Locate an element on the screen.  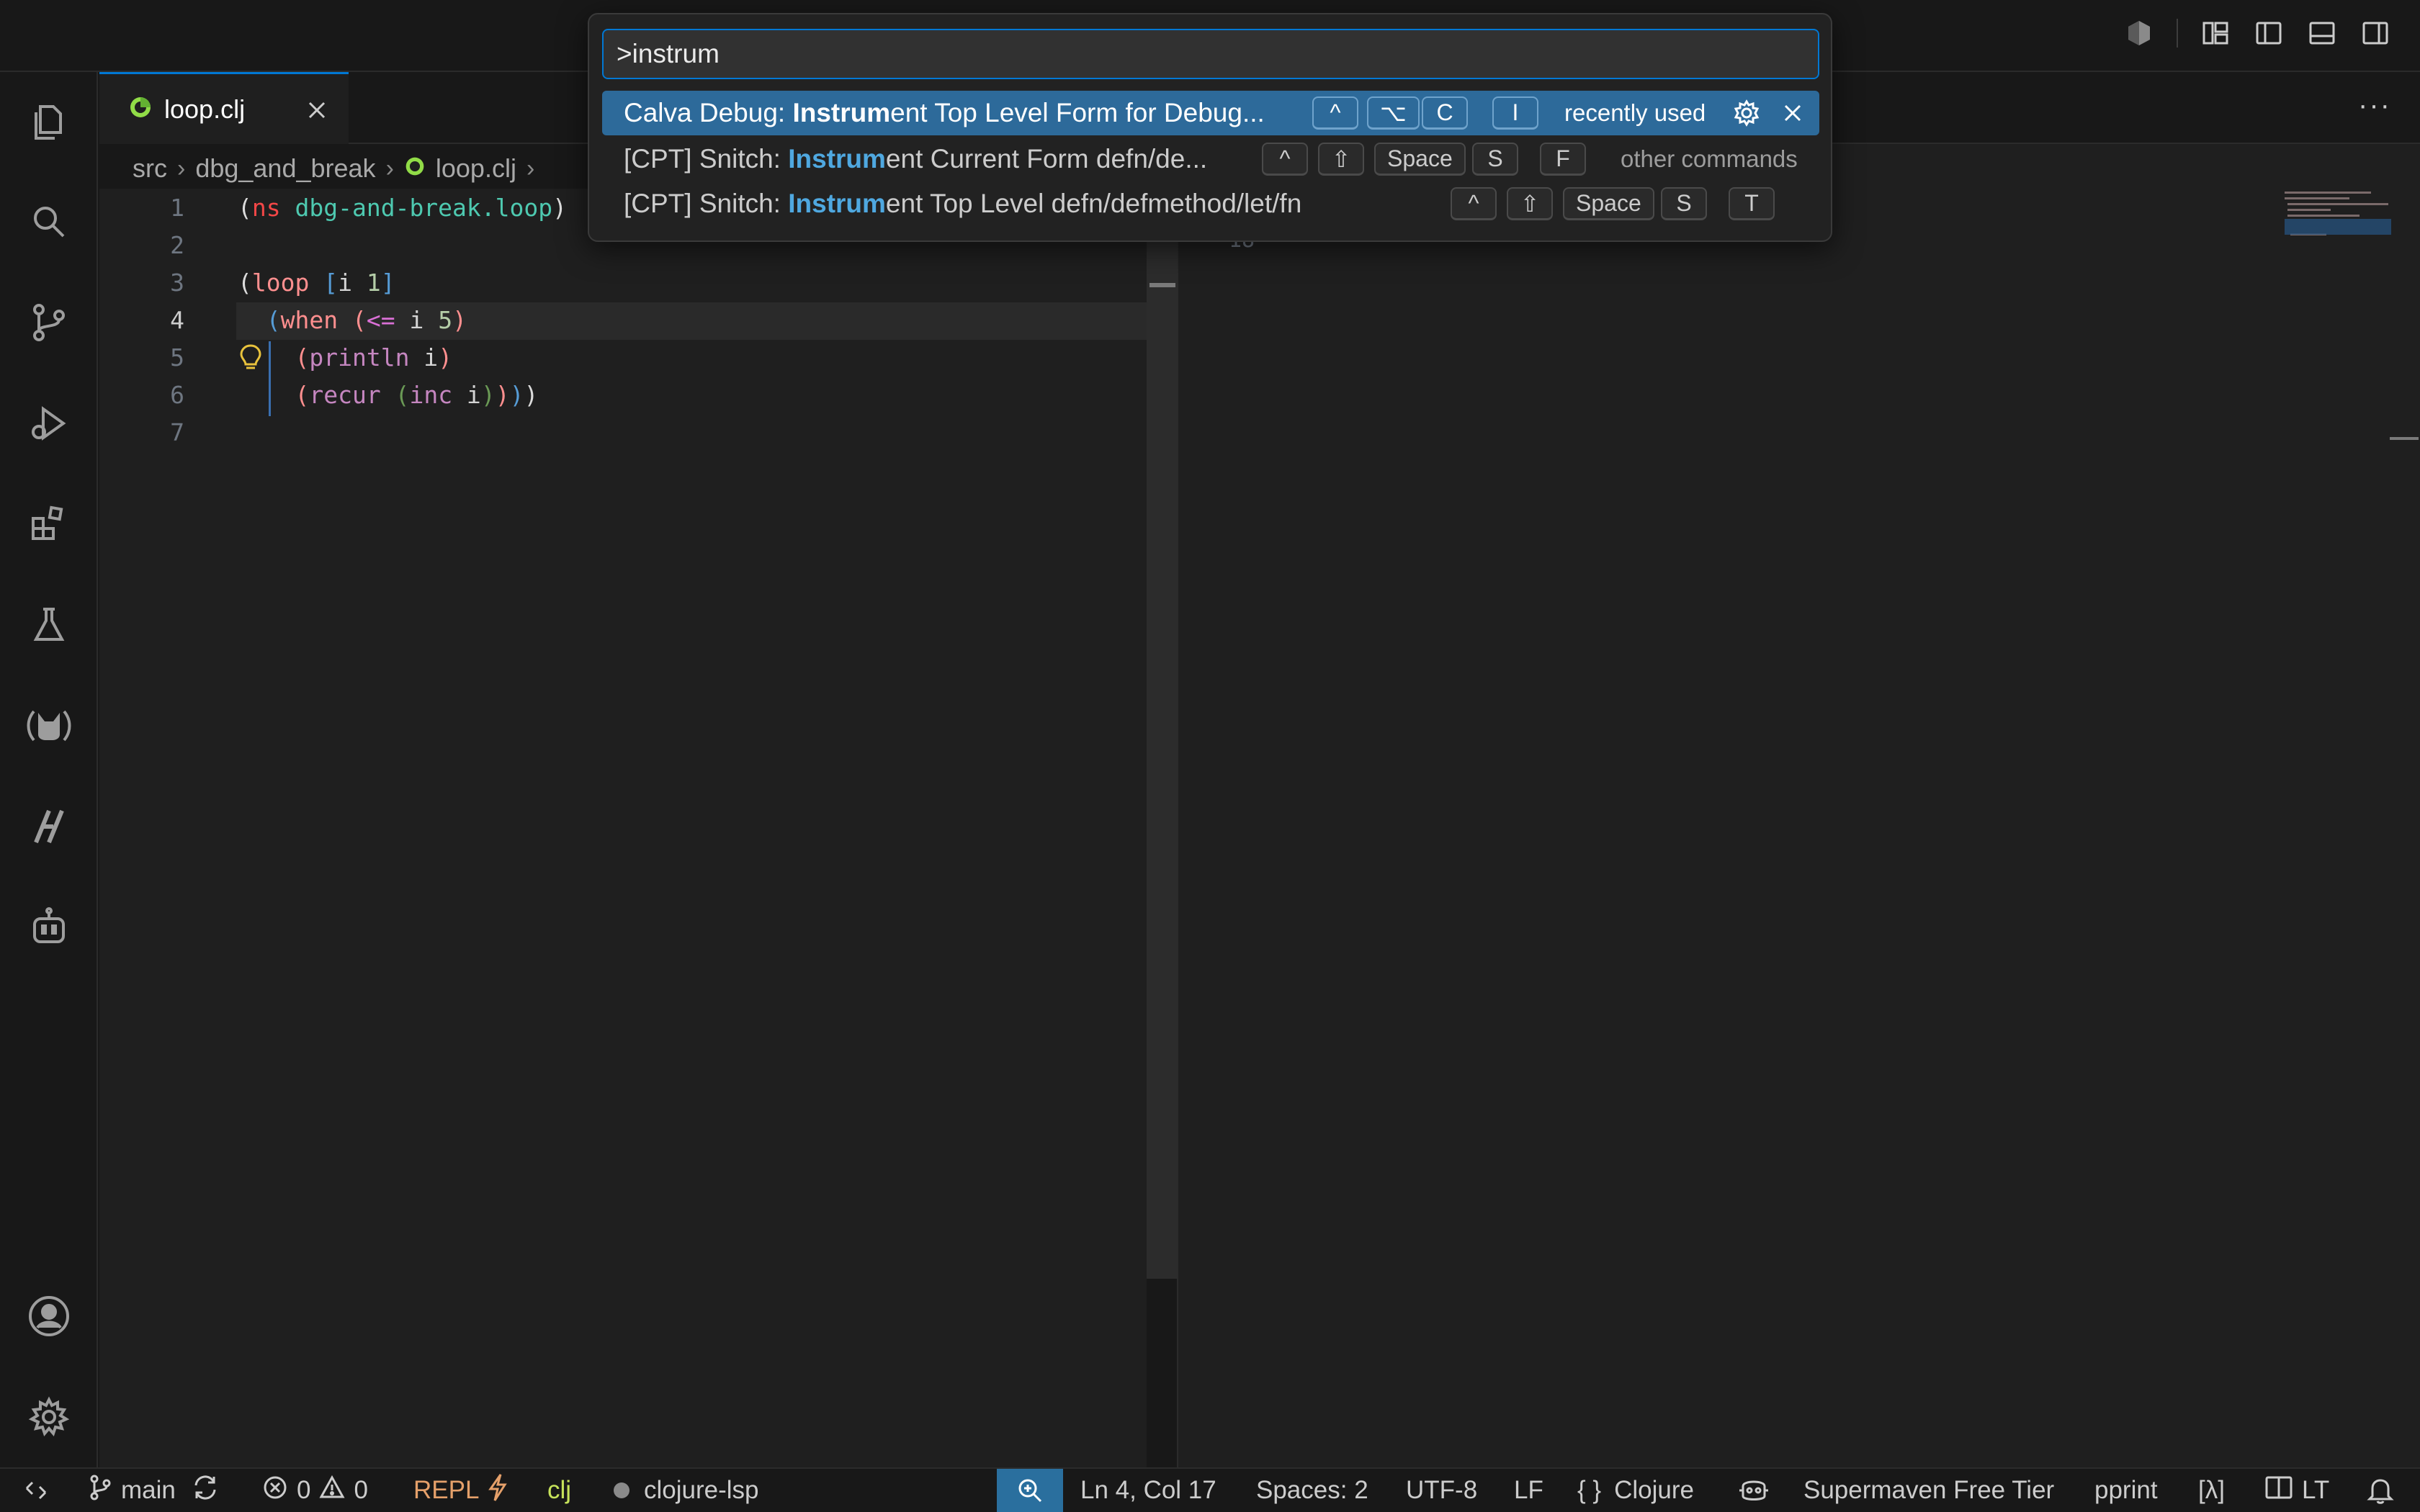
search-icon is located at coordinates (49, 222).